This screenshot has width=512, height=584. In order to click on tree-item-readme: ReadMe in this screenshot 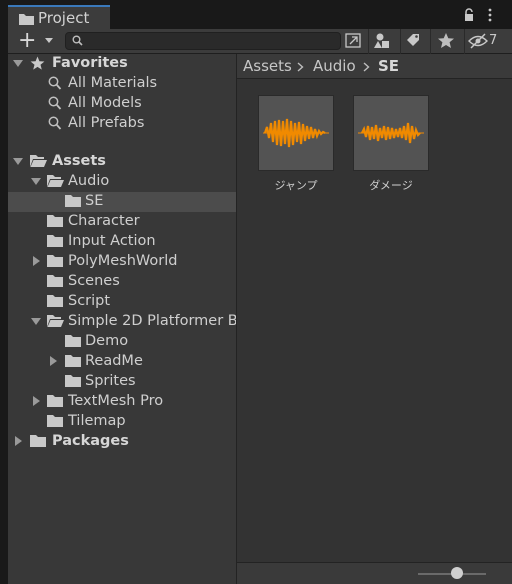, I will do `click(122, 362)`.